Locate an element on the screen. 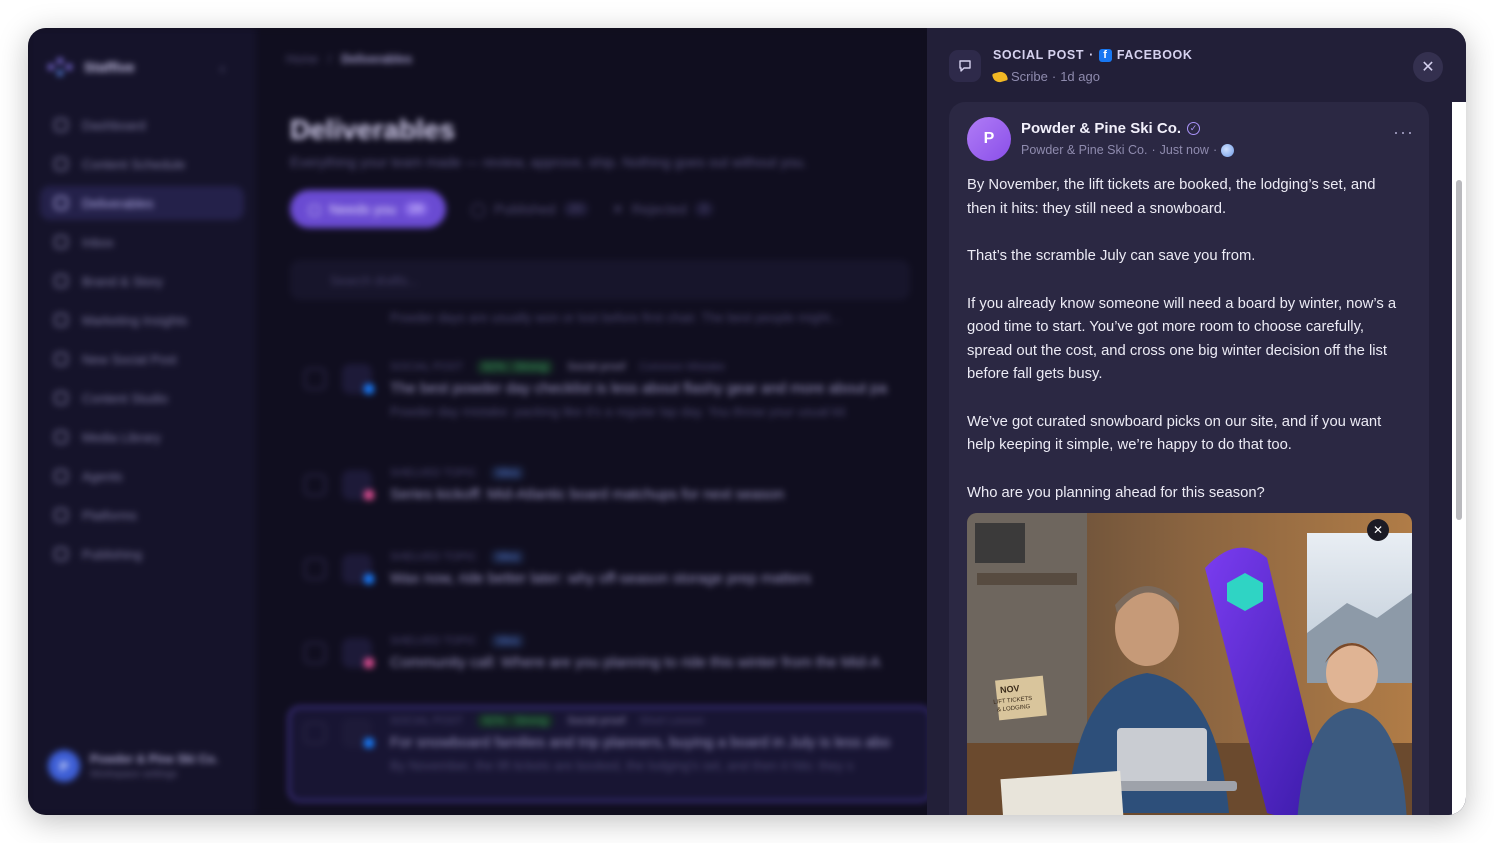 The height and width of the screenshot is (843, 1494). inbox-icon: ▢ is located at coordinates (315, 208).